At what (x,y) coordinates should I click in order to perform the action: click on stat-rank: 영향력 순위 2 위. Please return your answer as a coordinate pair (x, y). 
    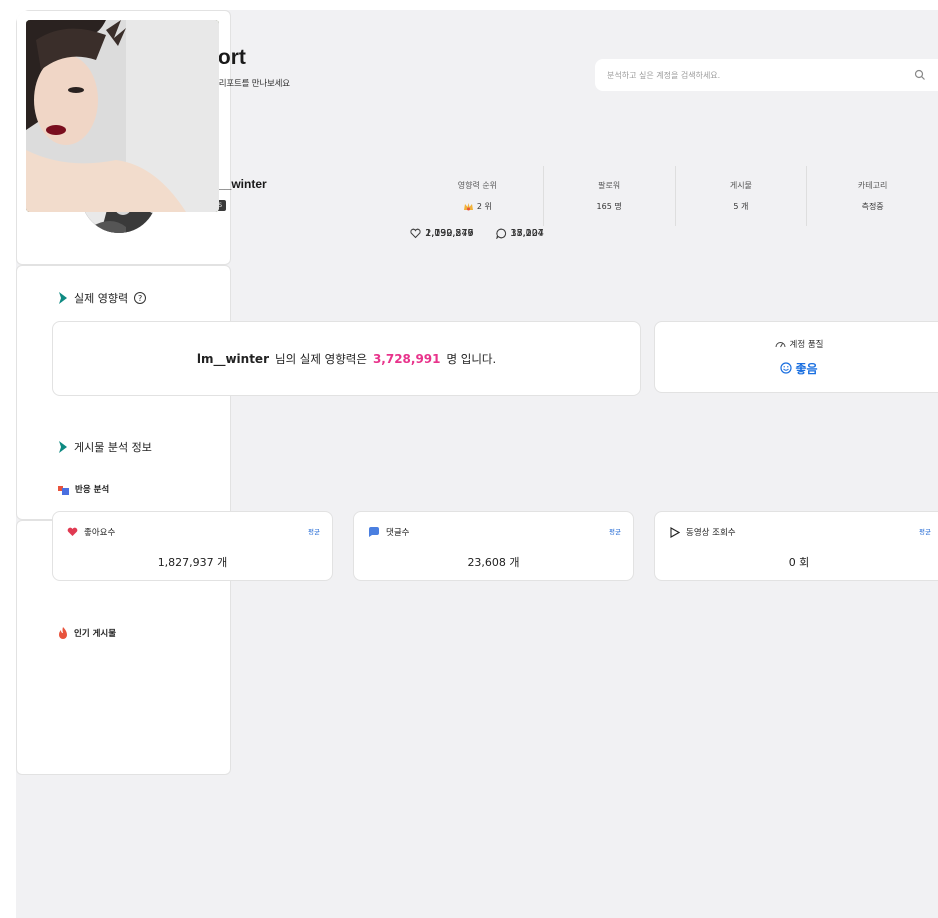
    Looking at the image, I should click on (477, 196).